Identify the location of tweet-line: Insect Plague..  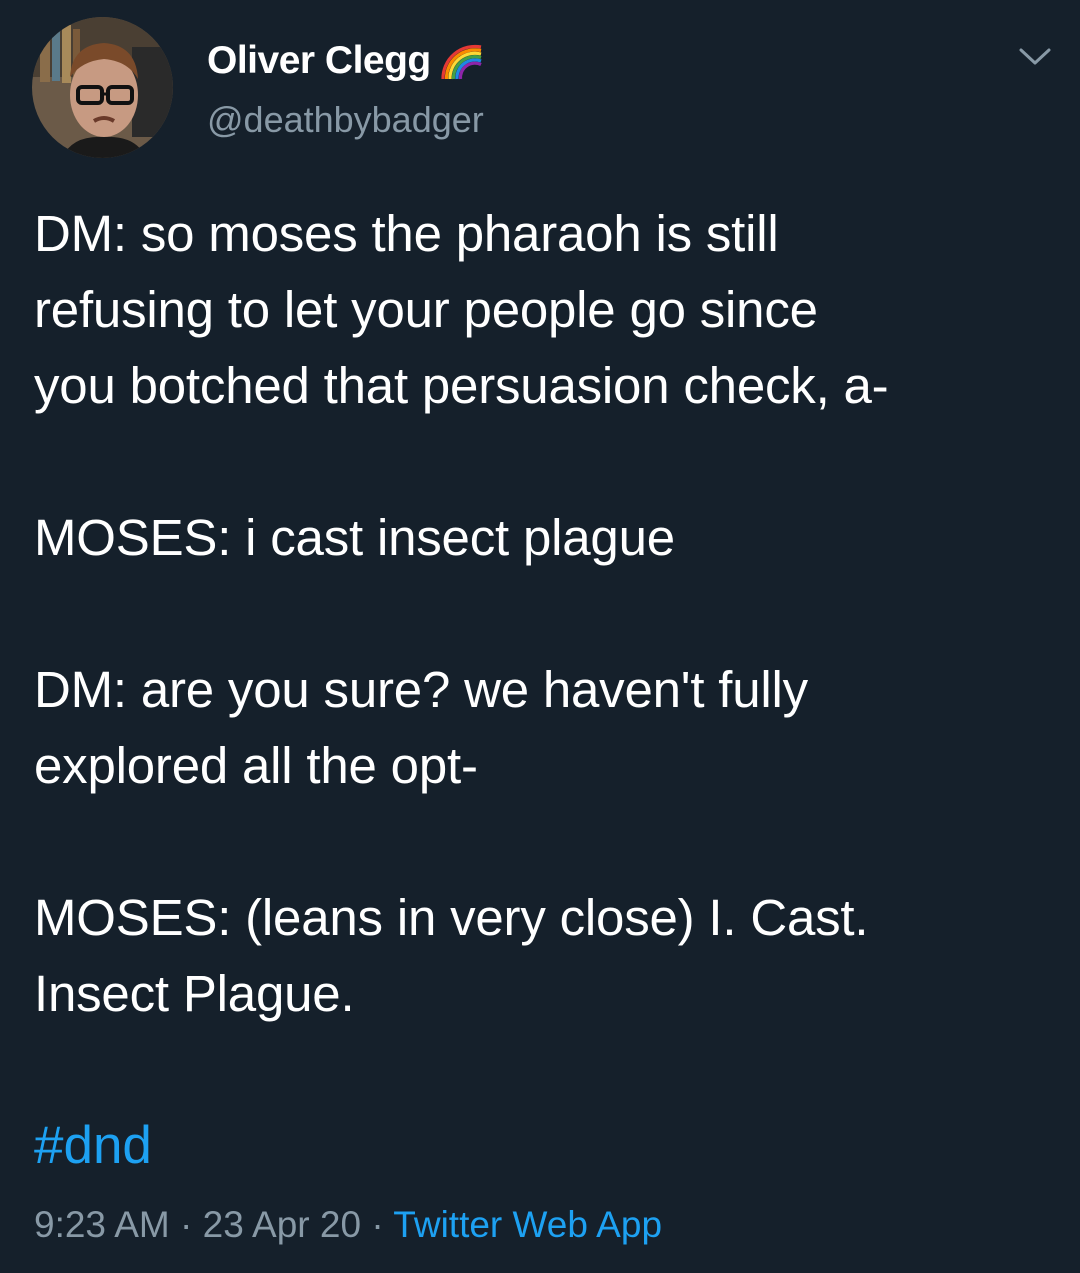
(194, 993).